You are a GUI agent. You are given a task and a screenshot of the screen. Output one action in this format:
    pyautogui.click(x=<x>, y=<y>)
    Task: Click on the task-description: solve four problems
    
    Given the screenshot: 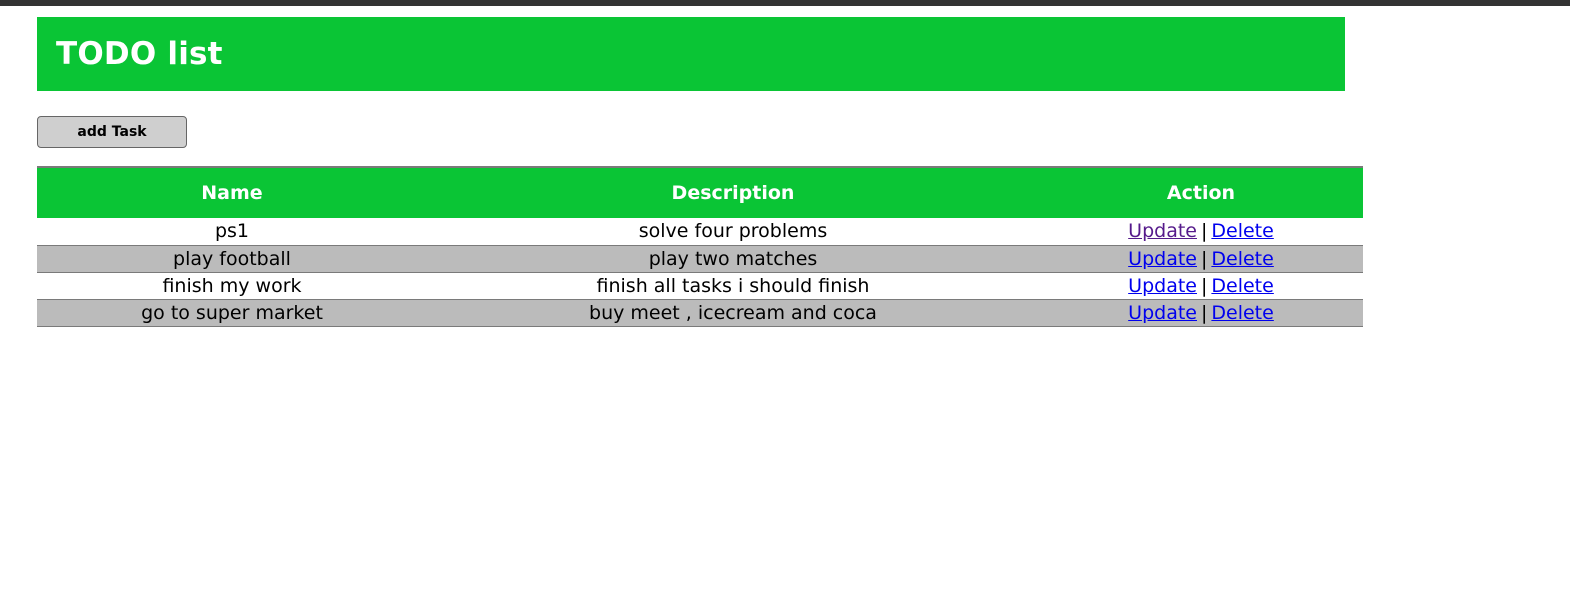 What is the action you would take?
    pyautogui.click(x=733, y=232)
    